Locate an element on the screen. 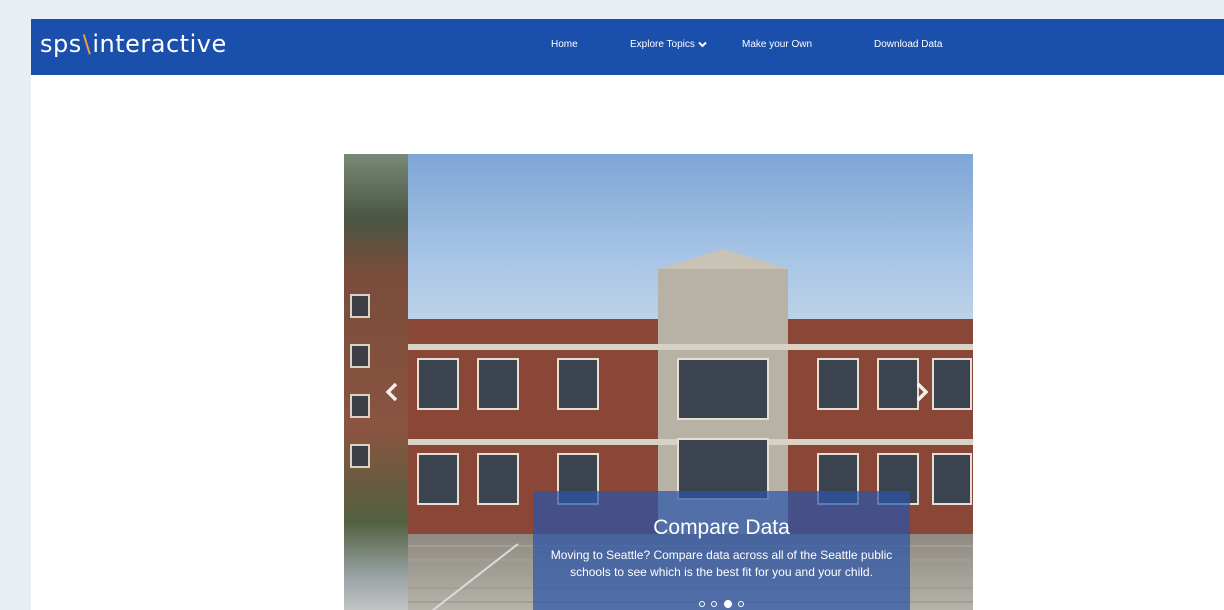  carousel-indicators is located at coordinates (721, 602).